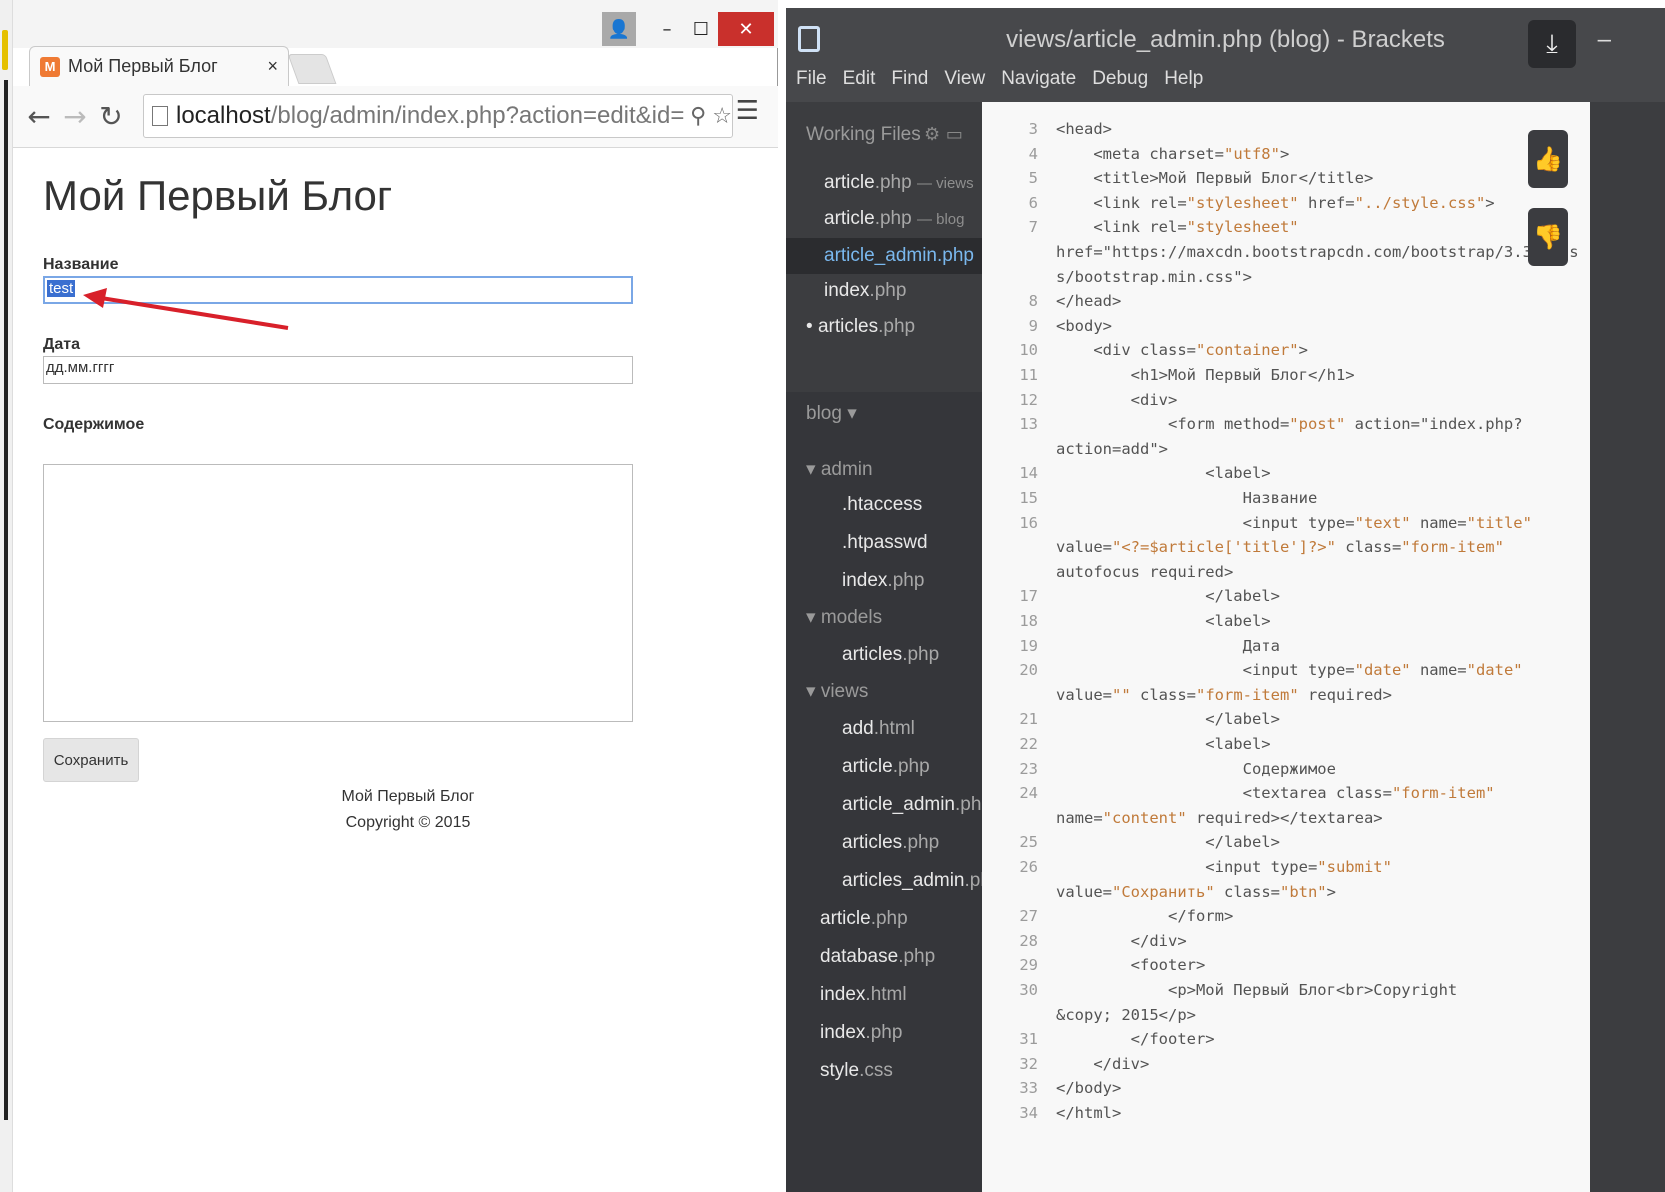 Image resolution: width=1665 pixels, height=1192 pixels. What do you see at coordinates (1033, 129) in the screenshot?
I see `line-number: 3` at bounding box center [1033, 129].